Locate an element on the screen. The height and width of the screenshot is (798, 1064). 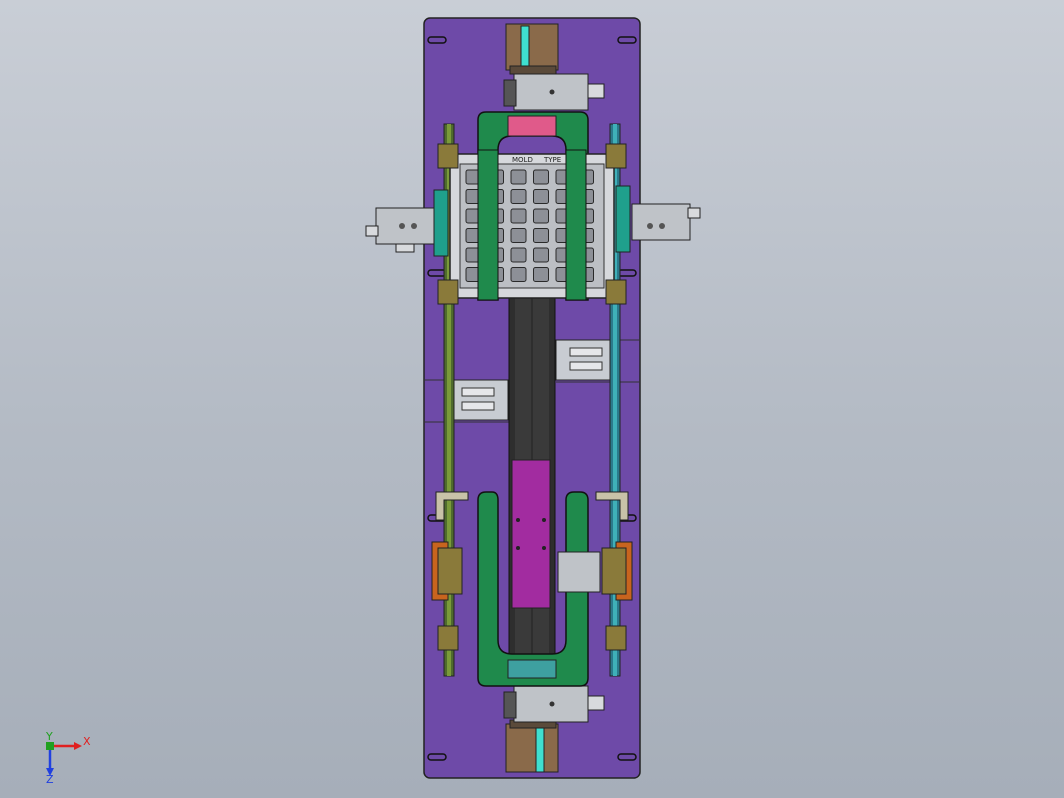
left-side-cylinder is located at coordinates (407, 223).